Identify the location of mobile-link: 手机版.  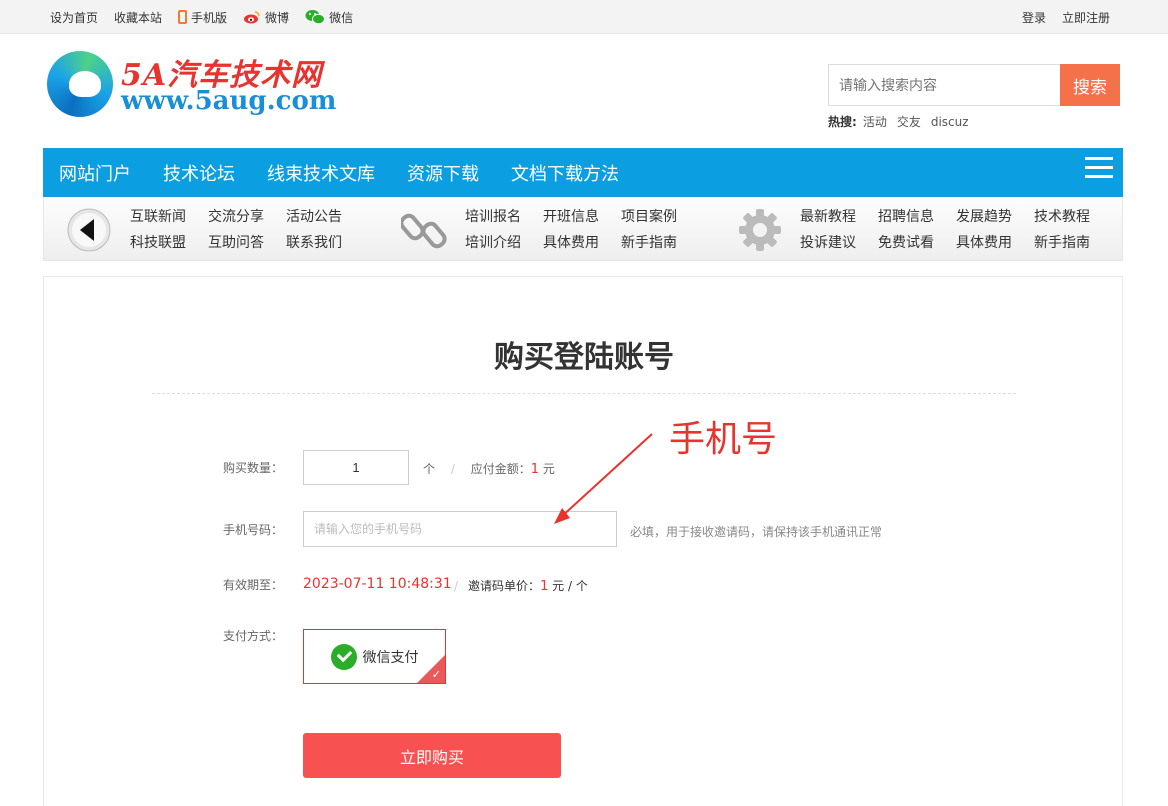
(202, 17).